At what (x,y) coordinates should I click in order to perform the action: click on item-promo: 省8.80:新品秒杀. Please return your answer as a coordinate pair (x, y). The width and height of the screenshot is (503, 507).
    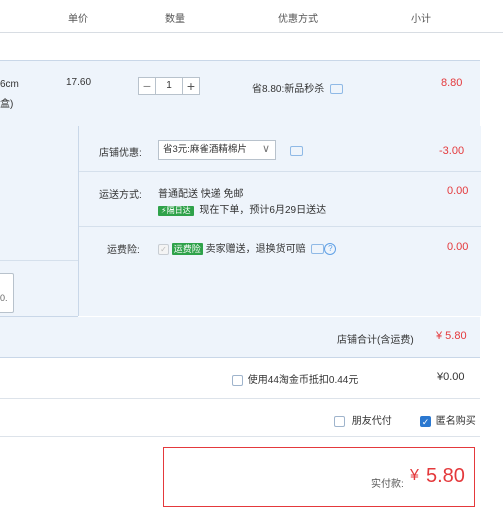
    Looking at the image, I should click on (298, 87).